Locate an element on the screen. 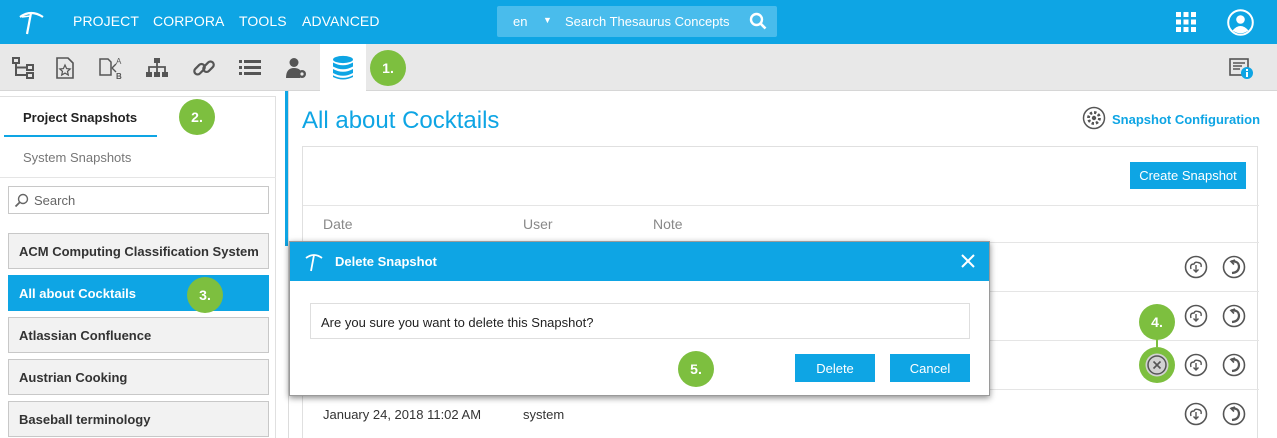 The width and height of the screenshot is (1277, 438). links-button is located at coordinates (204, 67).